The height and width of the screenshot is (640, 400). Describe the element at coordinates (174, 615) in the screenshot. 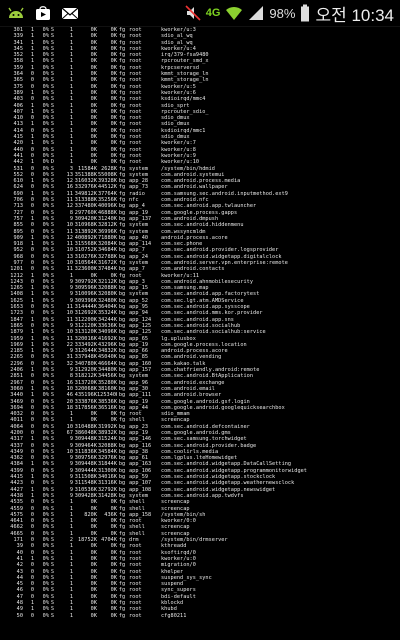

I see `process-name: cfg80211` at that location.